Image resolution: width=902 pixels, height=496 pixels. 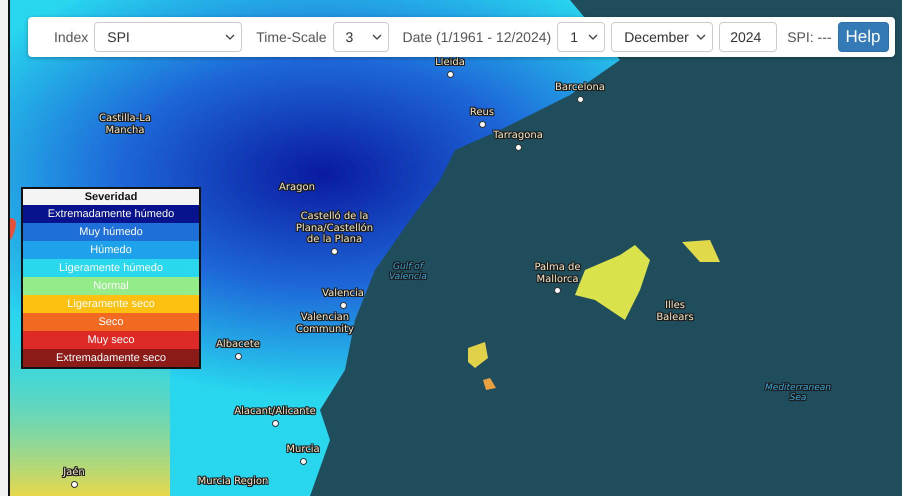 What do you see at coordinates (111, 358) in the screenshot?
I see `legend-row: Extremadamente seco` at bounding box center [111, 358].